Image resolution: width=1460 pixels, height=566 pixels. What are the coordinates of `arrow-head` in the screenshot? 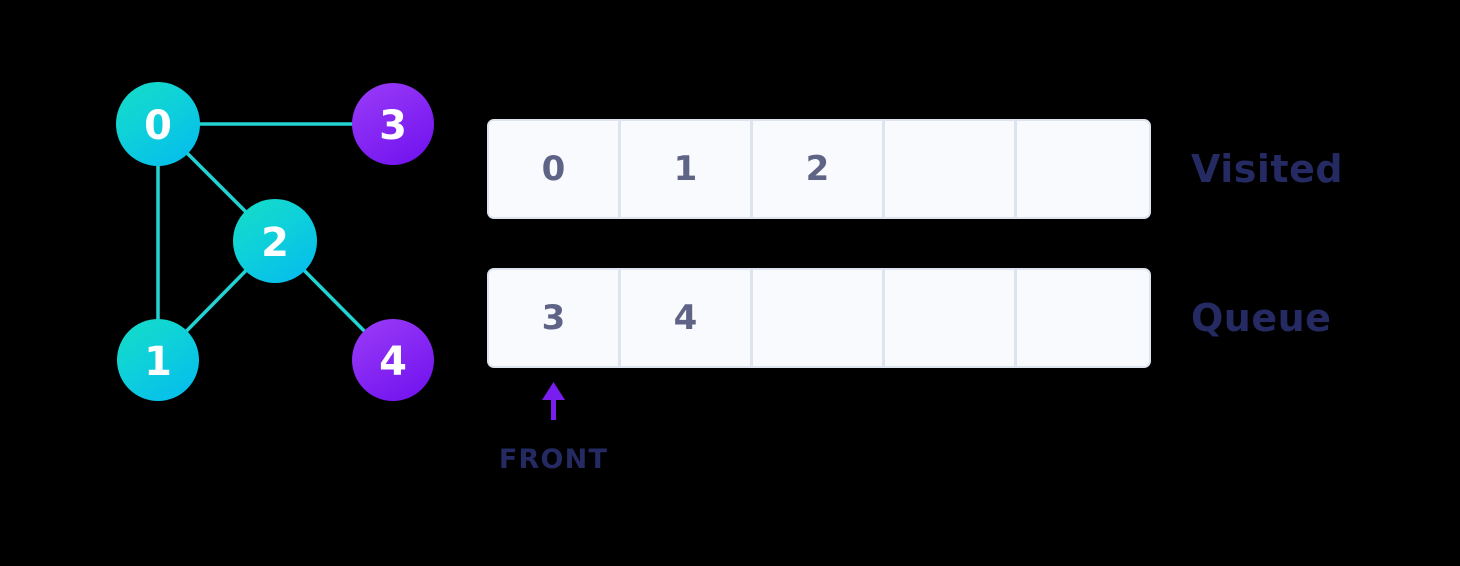 It's located at (553, 391).